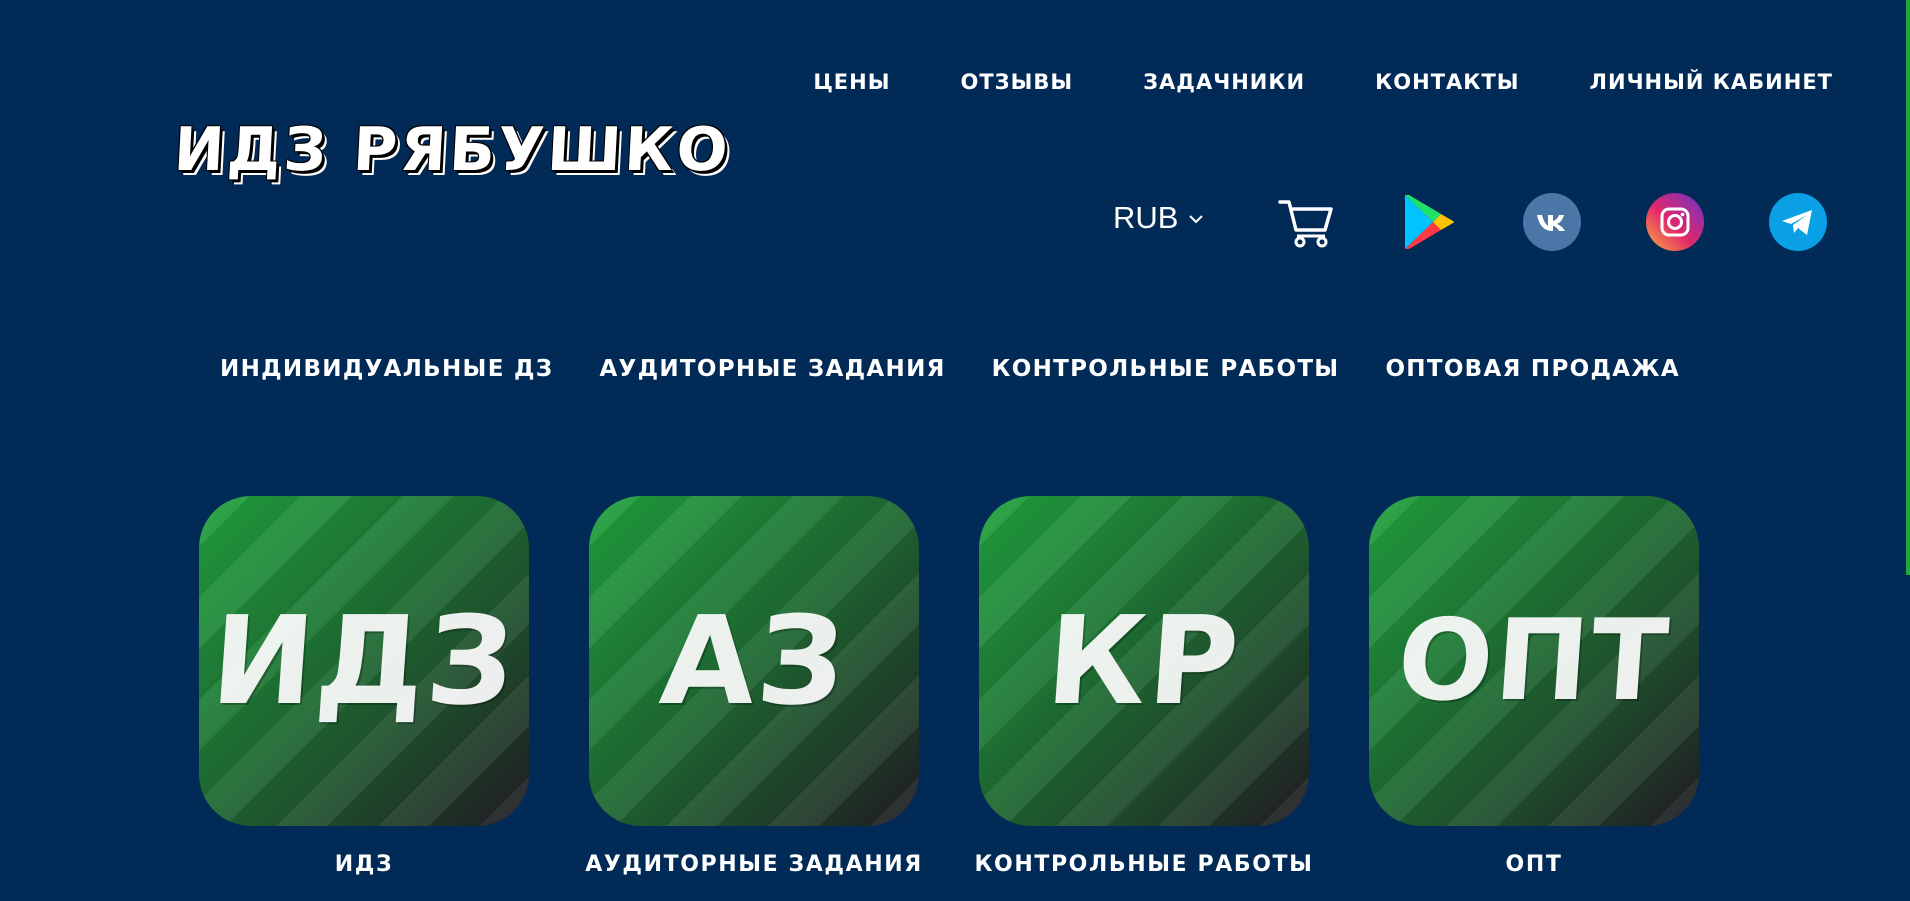 This screenshot has width=1910, height=901. Describe the element at coordinates (1224, 82) in the screenshot. I see `top-nav-problem-books: ЗАДАЧНИКИ` at that location.